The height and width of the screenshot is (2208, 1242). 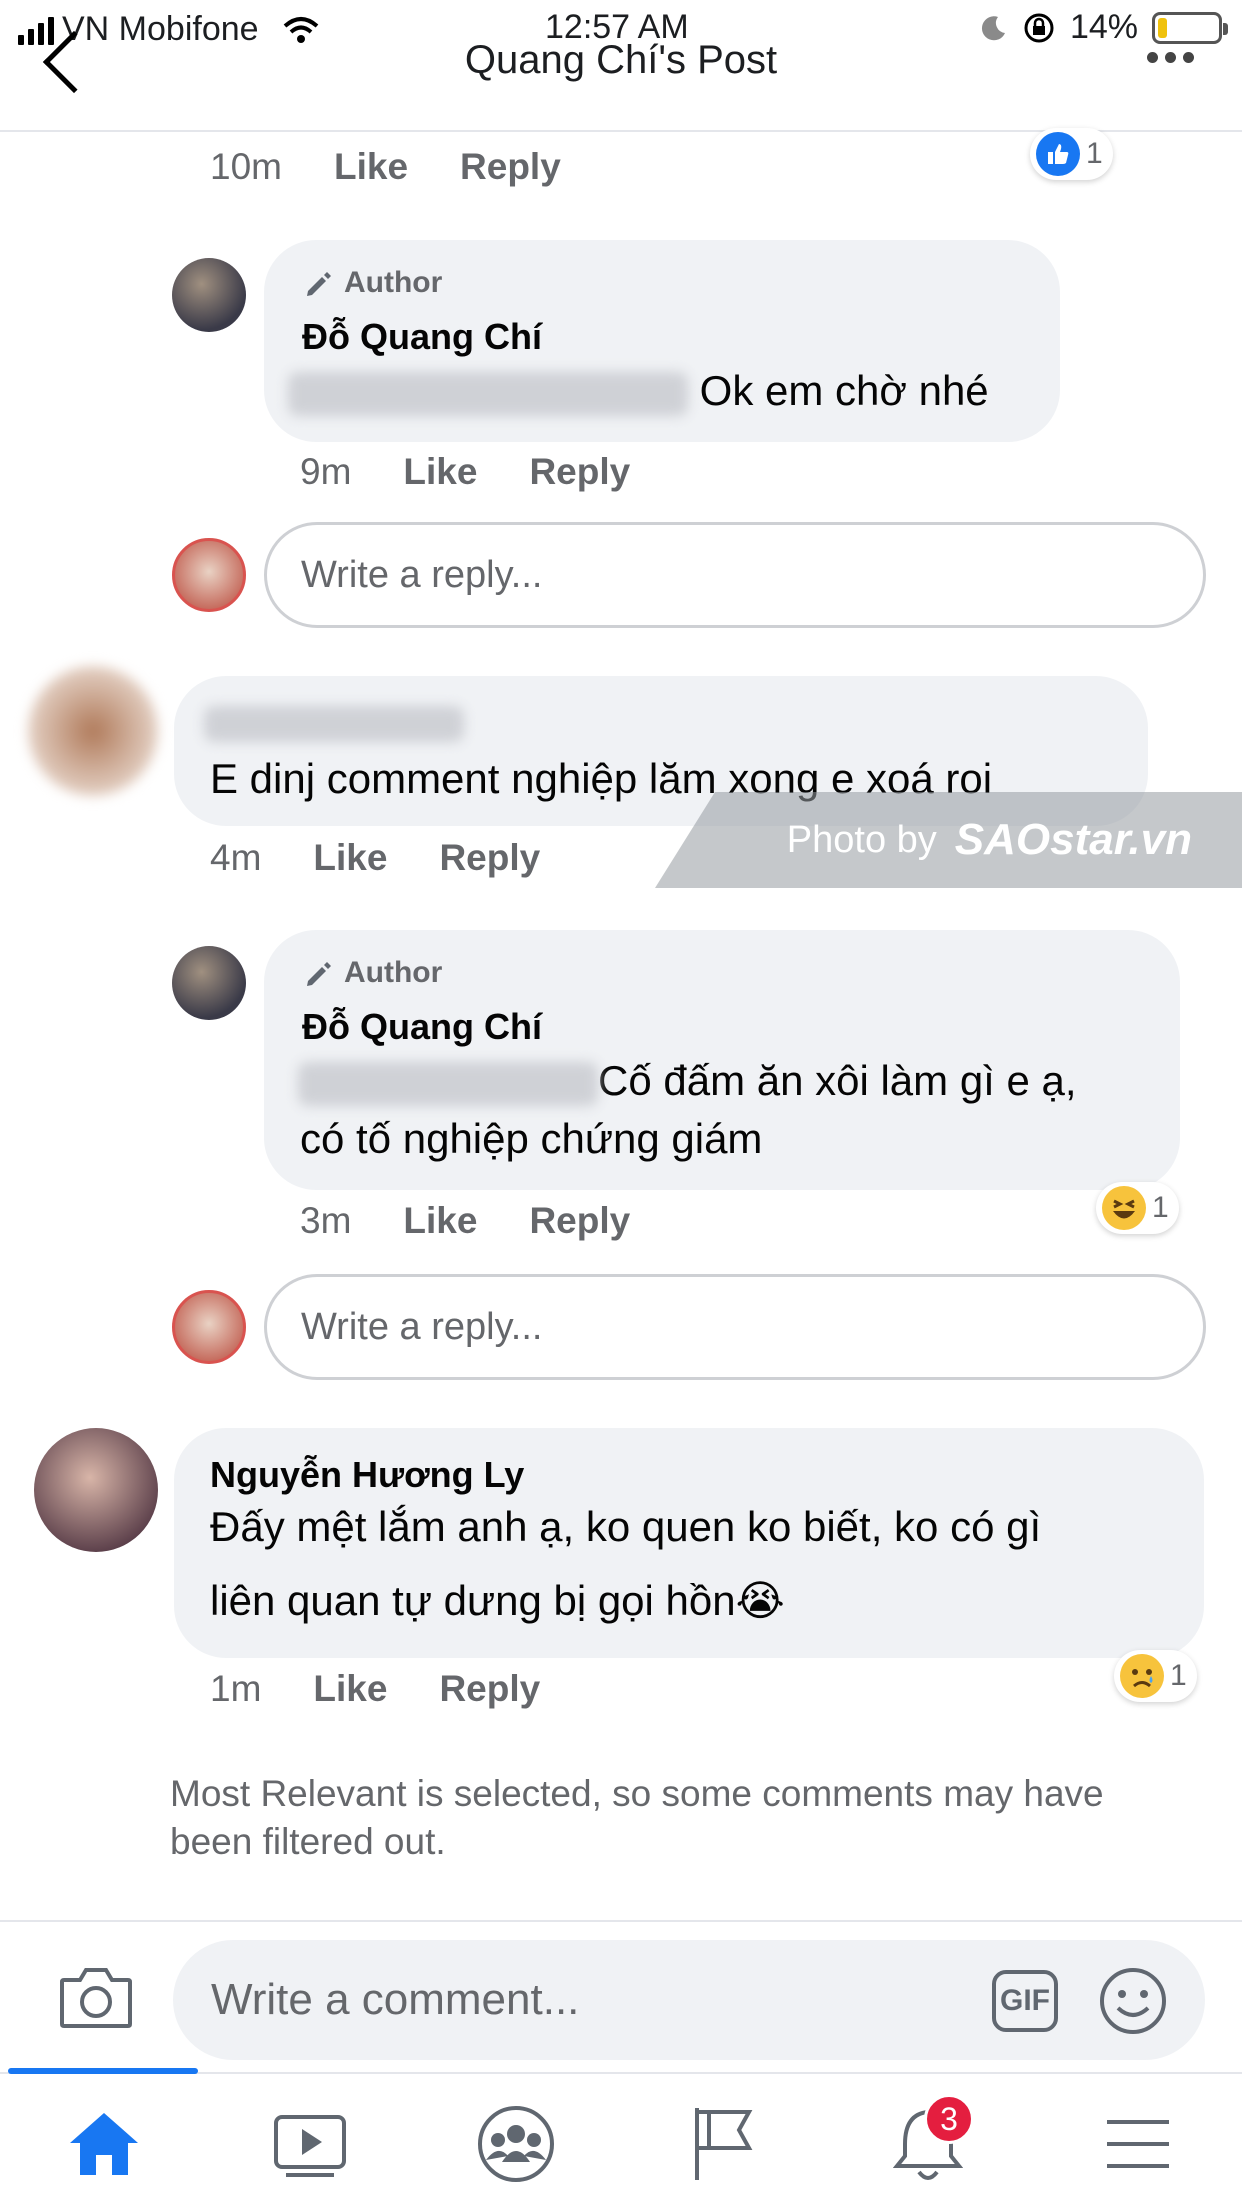 What do you see at coordinates (334, 724) in the screenshot?
I see `redacted-name` at bounding box center [334, 724].